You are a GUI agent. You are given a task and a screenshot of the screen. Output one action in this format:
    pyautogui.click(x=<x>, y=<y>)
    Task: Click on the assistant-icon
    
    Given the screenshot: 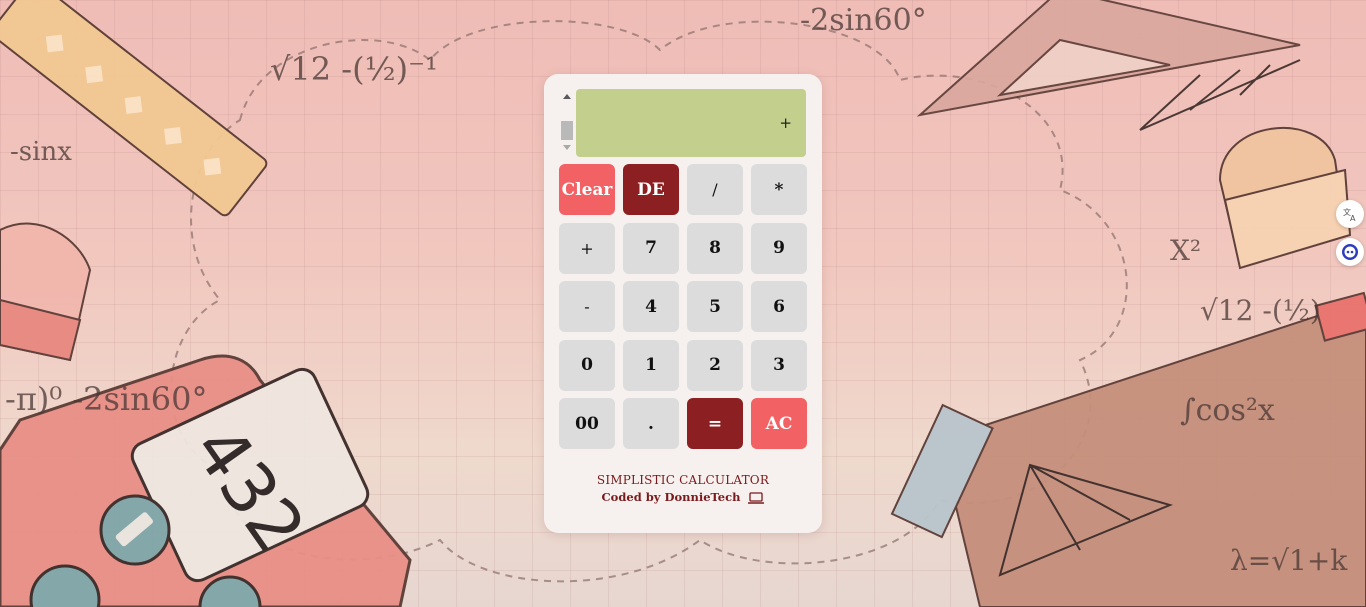 What is the action you would take?
    pyautogui.click(x=1350, y=252)
    